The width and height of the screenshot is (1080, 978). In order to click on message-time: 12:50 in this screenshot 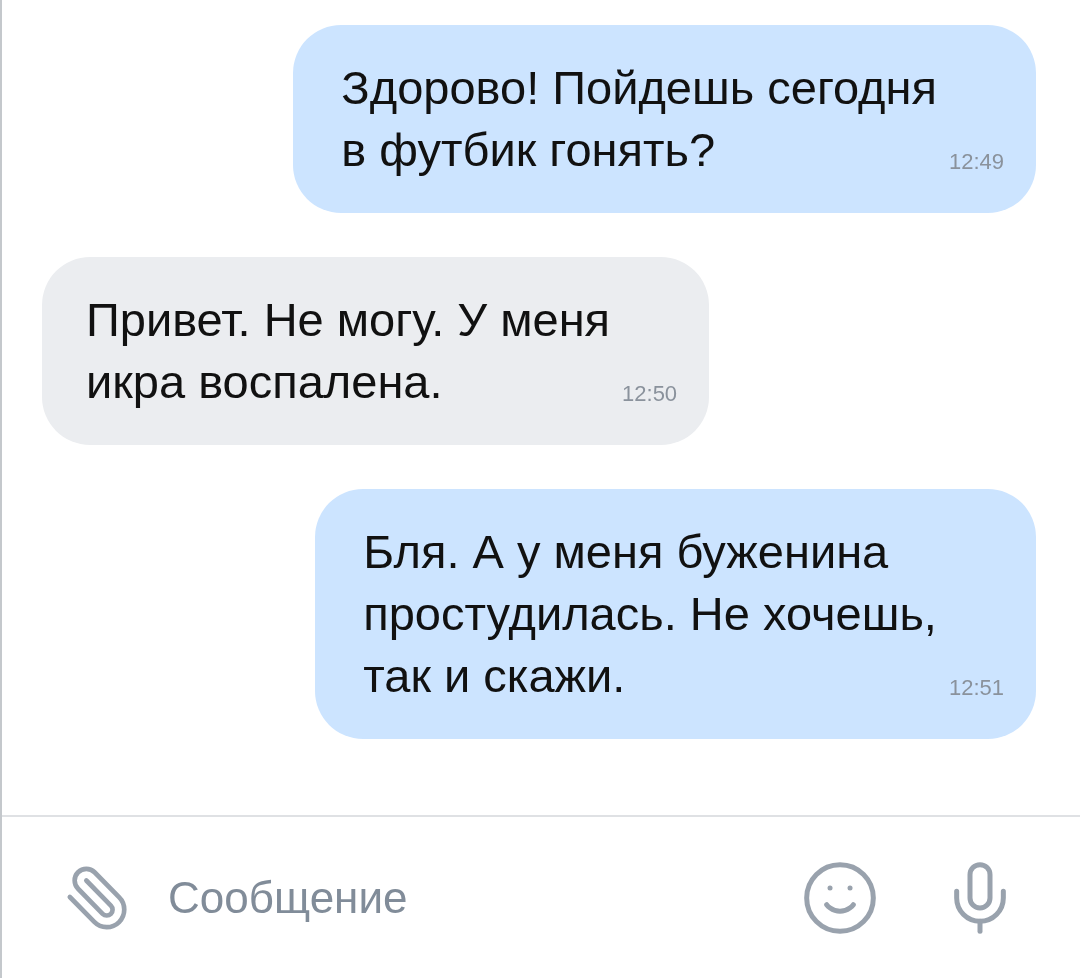, I will do `click(650, 394)`.